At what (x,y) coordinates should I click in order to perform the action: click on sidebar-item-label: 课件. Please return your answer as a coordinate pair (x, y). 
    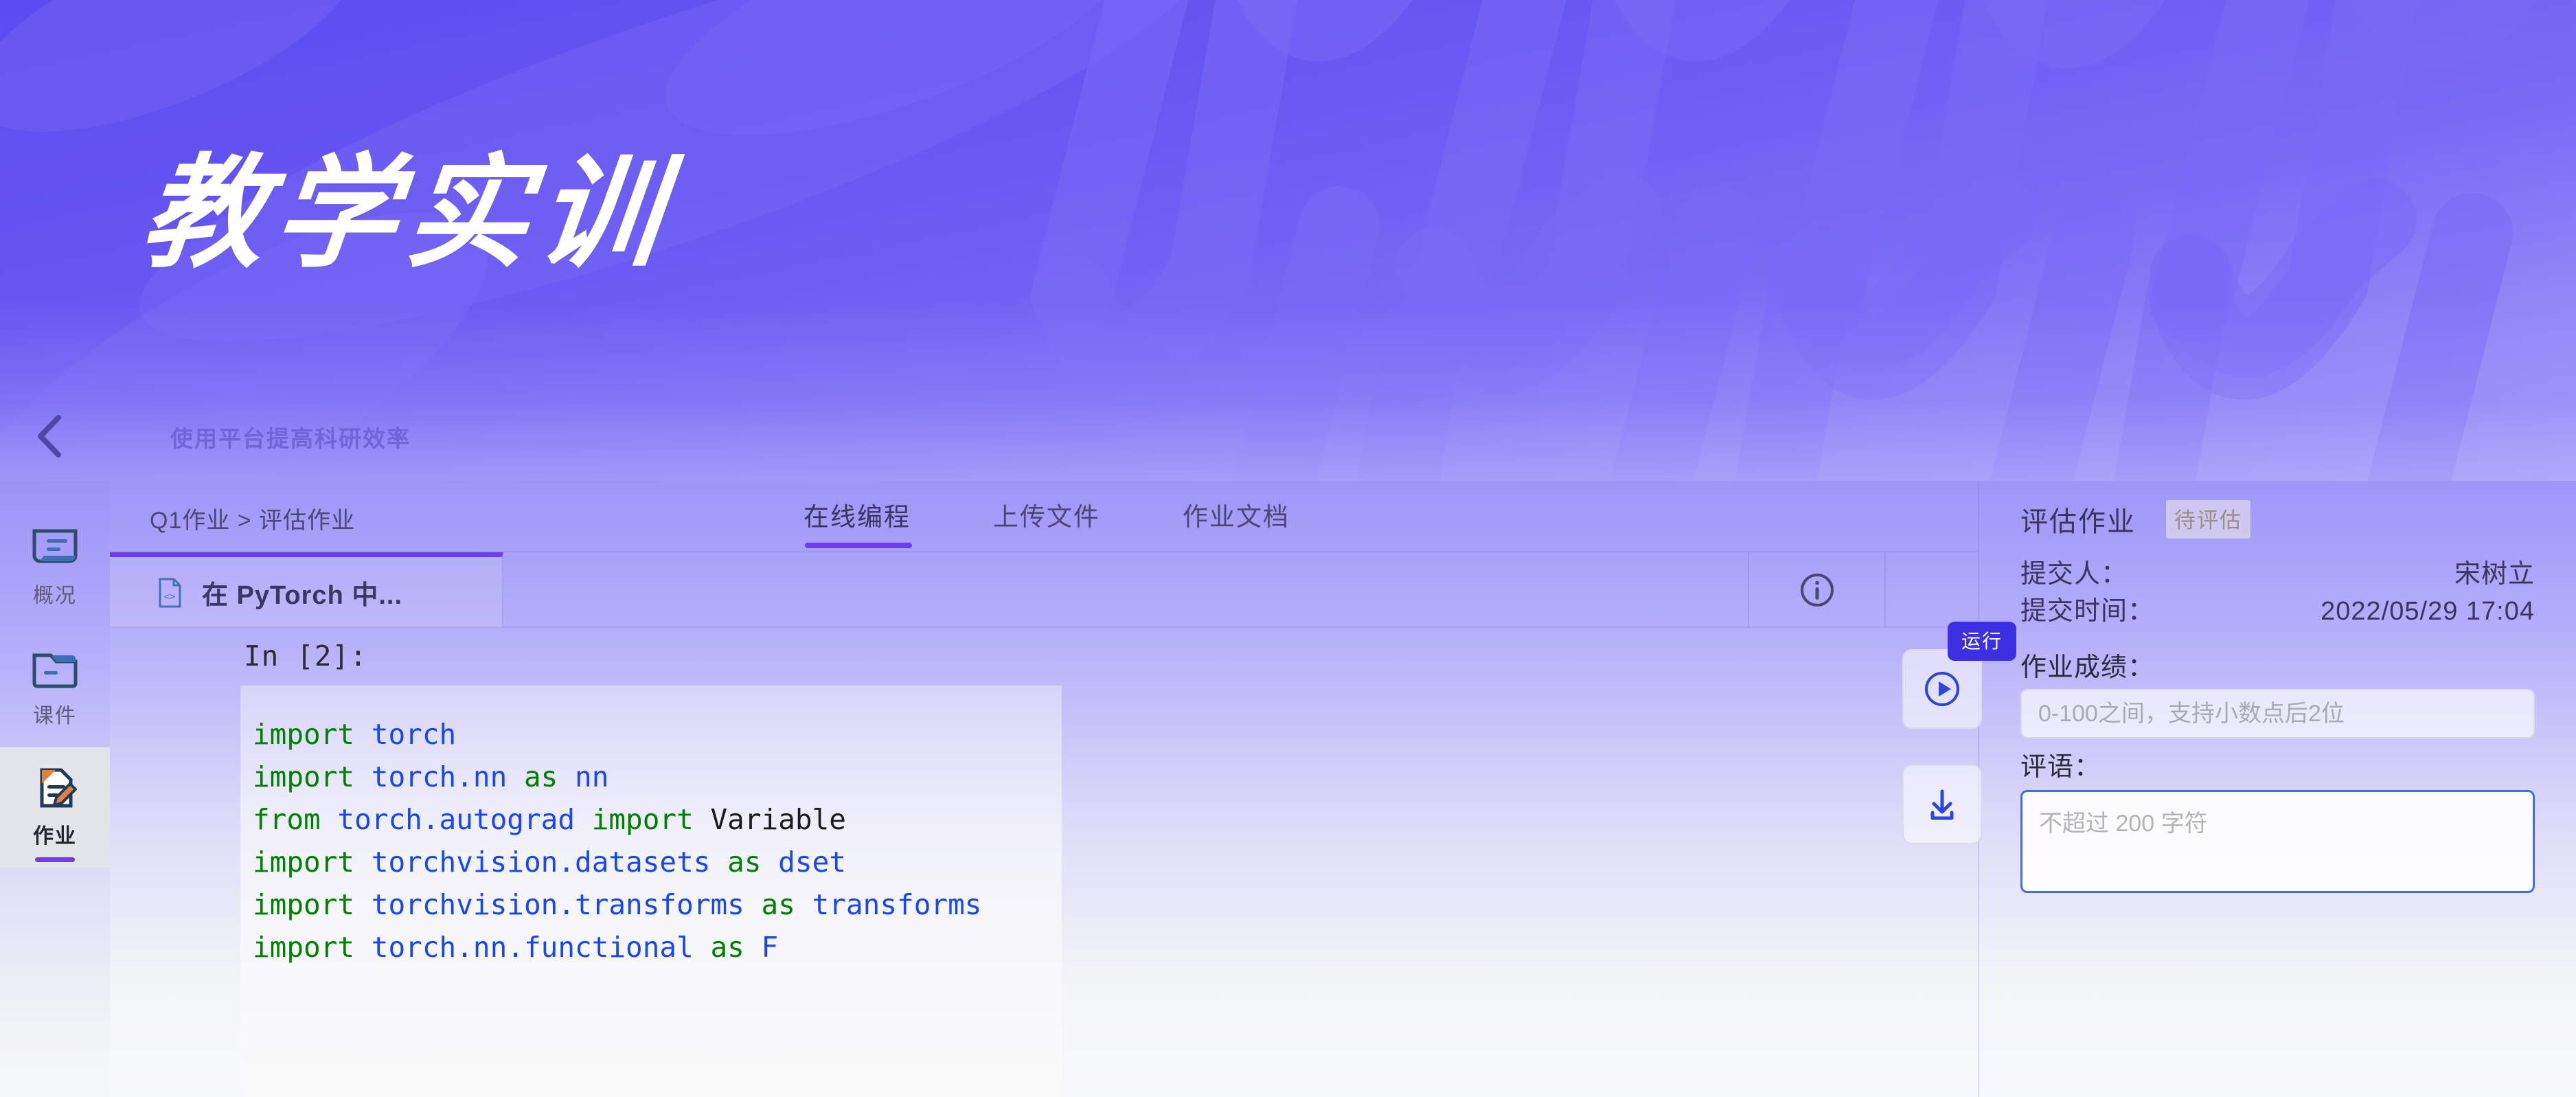
    Looking at the image, I should click on (55, 715).